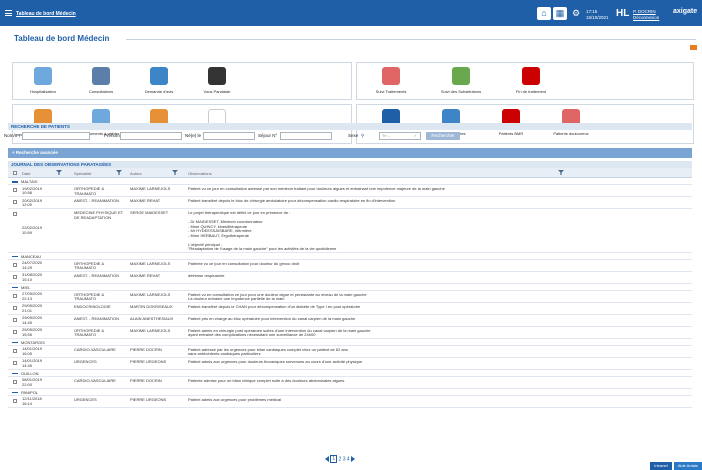 The width and height of the screenshot is (702, 470). Describe the element at coordinates (560, 13) in the screenshot. I see `calendar-icon: ▦` at that location.